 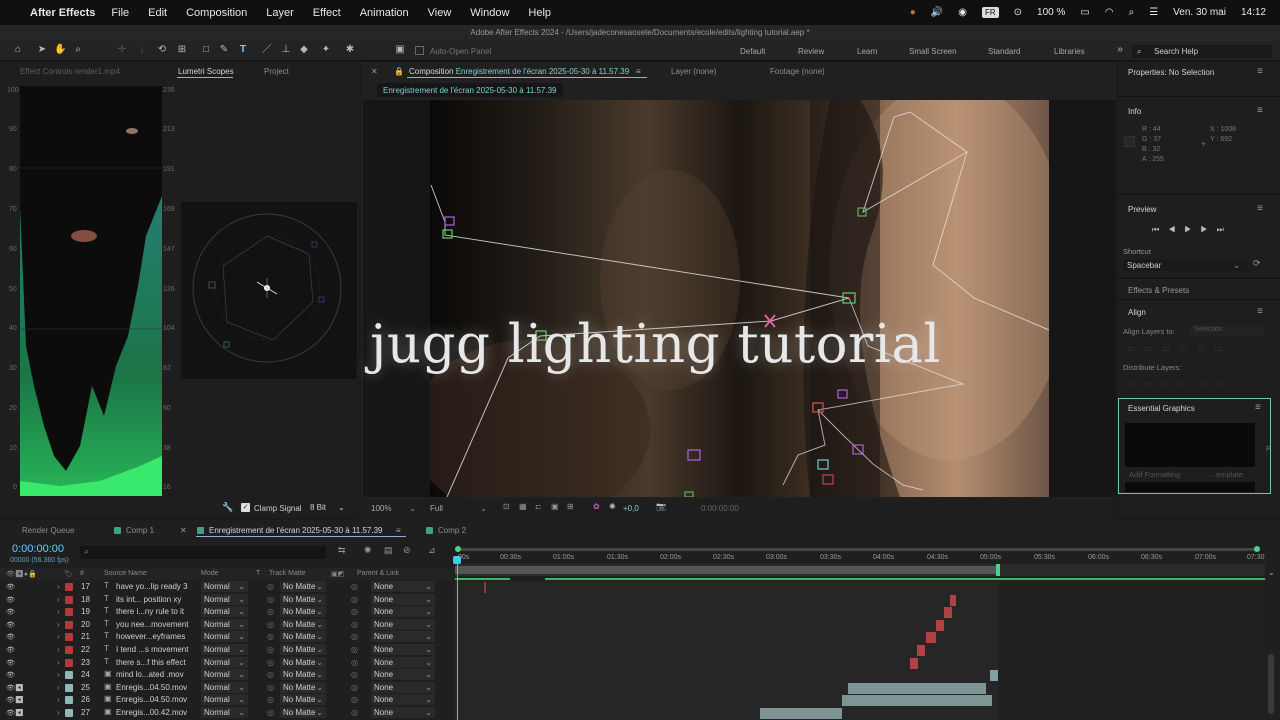 I want to click on column-track-matte: Track Matte, so click(x=287, y=573).